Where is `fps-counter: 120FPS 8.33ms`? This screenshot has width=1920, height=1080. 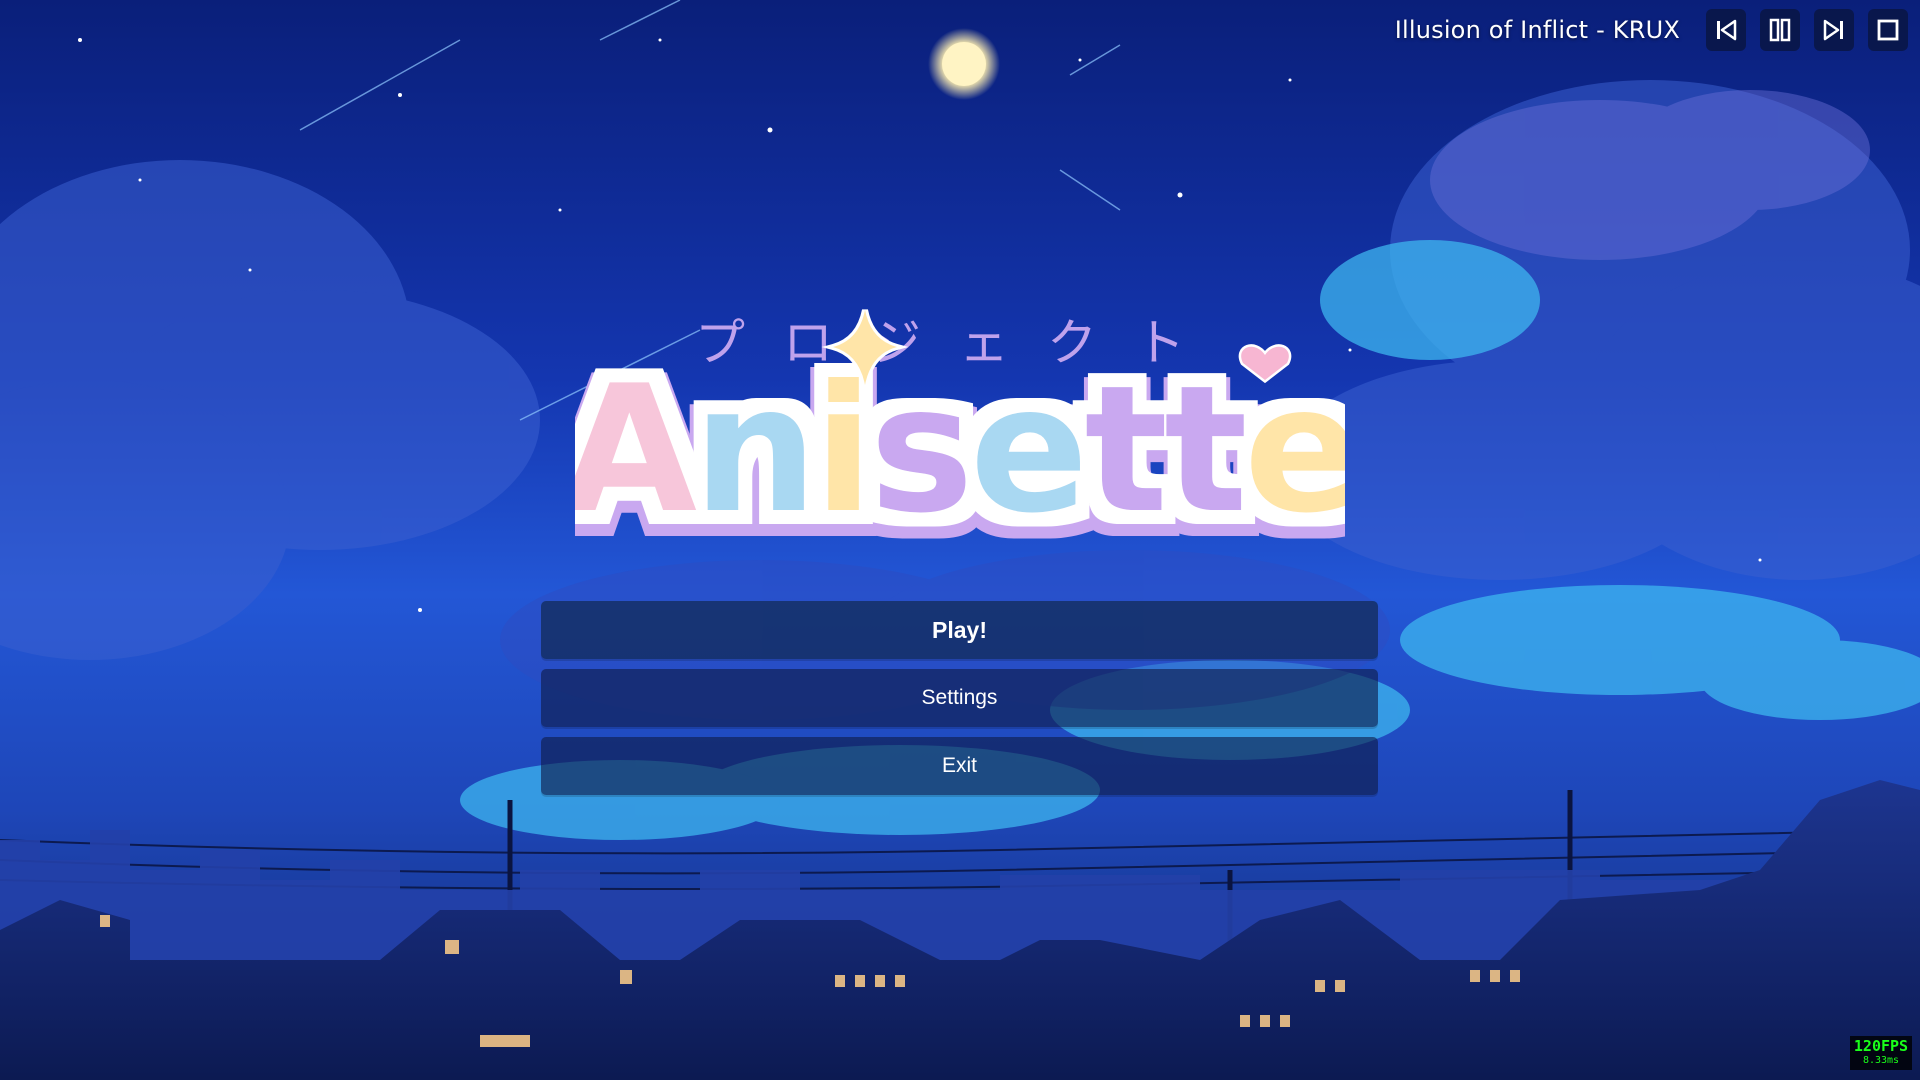
fps-counter: 120FPS 8.33ms is located at coordinates (1881, 1053).